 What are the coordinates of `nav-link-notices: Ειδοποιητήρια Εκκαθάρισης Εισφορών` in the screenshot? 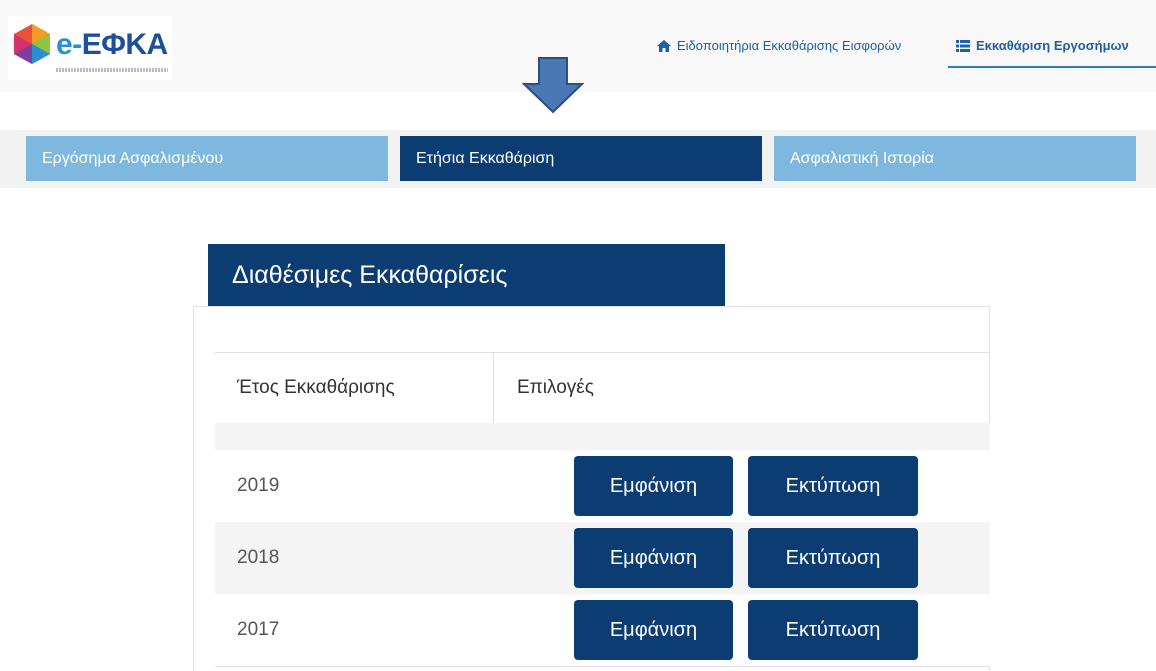 It's located at (779, 45).